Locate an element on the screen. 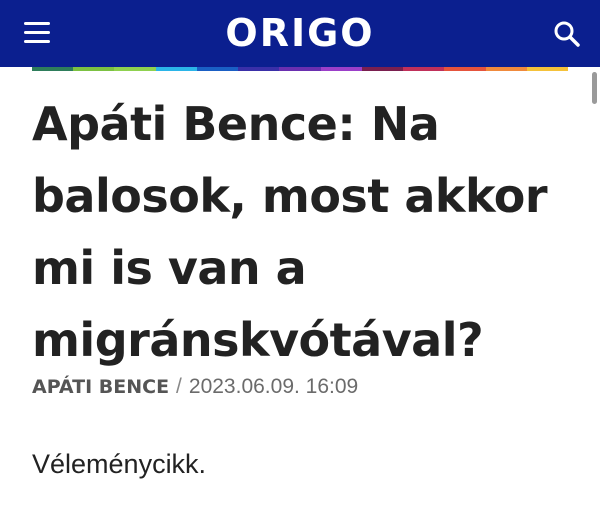  publish-date: 2023.06.09. 16:09 is located at coordinates (273, 386).